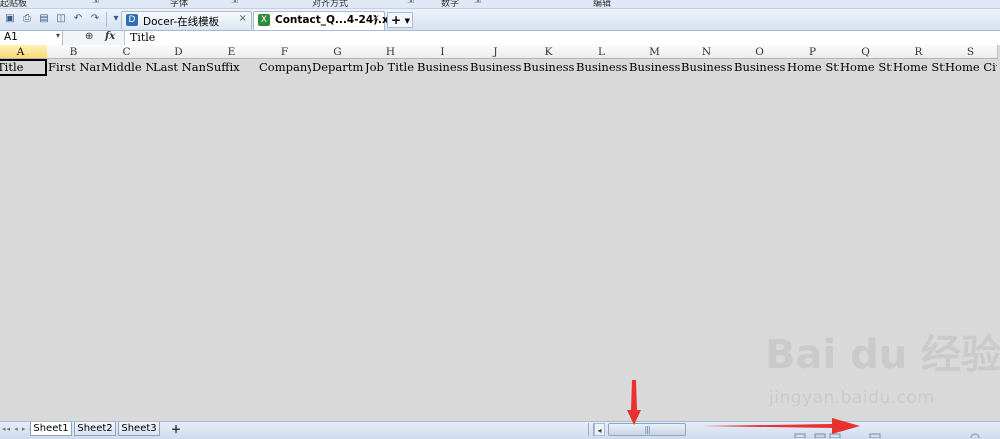 The width and height of the screenshot is (1000, 439). Describe the element at coordinates (94, 38) in the screenshot. I see `formula-tools: ⊕ fx` at that location.